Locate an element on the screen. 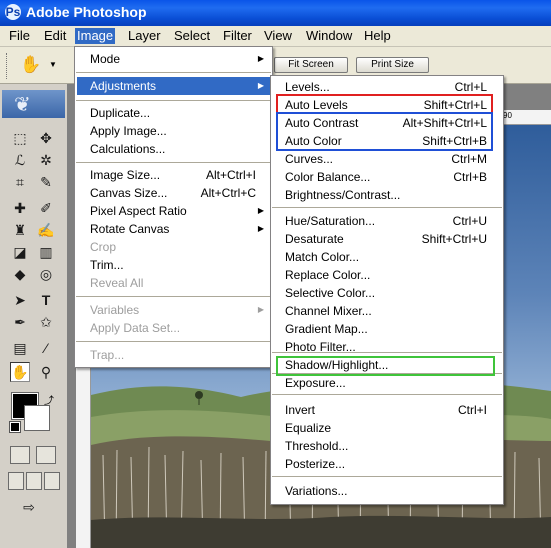  healing-brush-tool-icon: ✚ is located at coordinates (20, 208).